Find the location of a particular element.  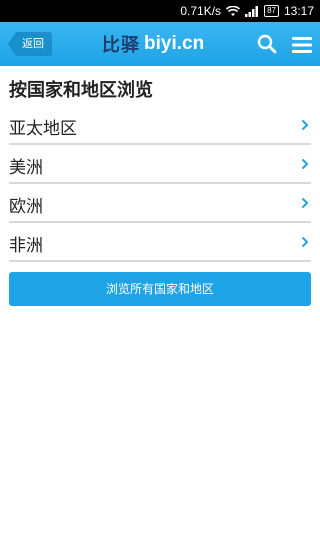

back-button: 返回 is located at coordinates (30, 44).